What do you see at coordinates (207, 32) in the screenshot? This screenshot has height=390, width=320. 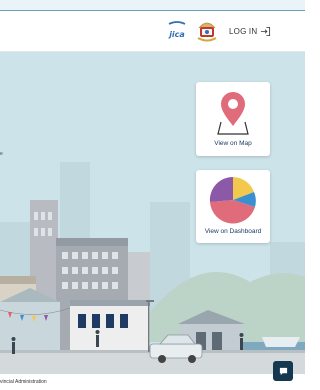 I see `government-emblem-icon` at bounding box center [207, 32].